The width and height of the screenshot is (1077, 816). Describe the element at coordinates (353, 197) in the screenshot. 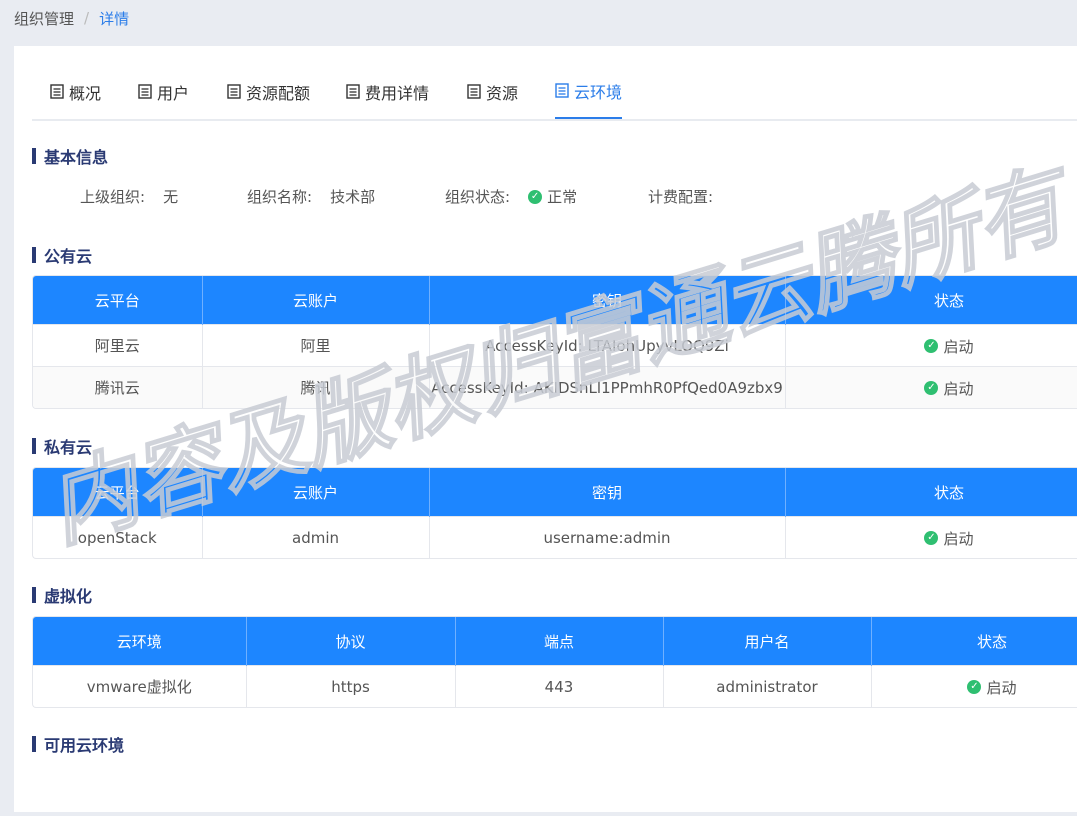

I see `info-value: 技术部` at that location.